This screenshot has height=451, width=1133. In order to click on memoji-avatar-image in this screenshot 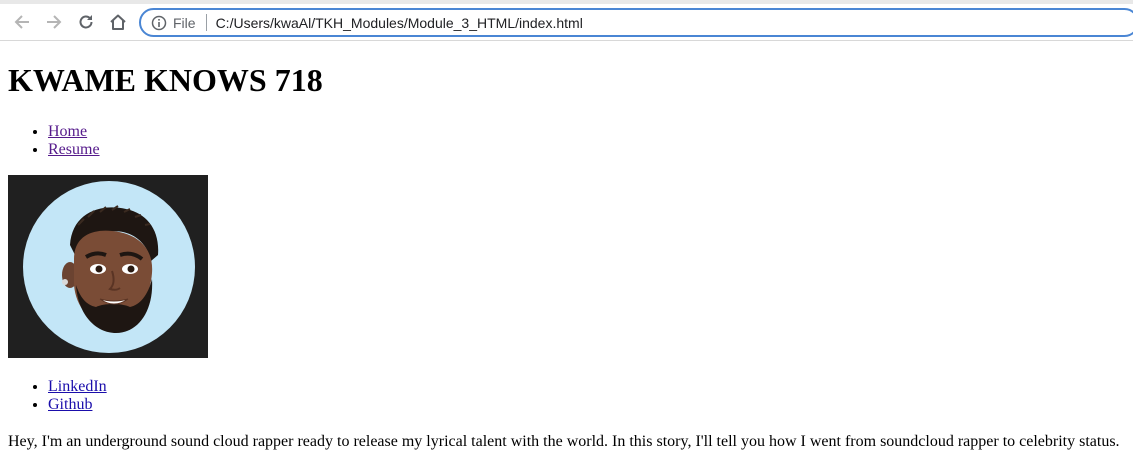, I will do `click(108, 266)`.